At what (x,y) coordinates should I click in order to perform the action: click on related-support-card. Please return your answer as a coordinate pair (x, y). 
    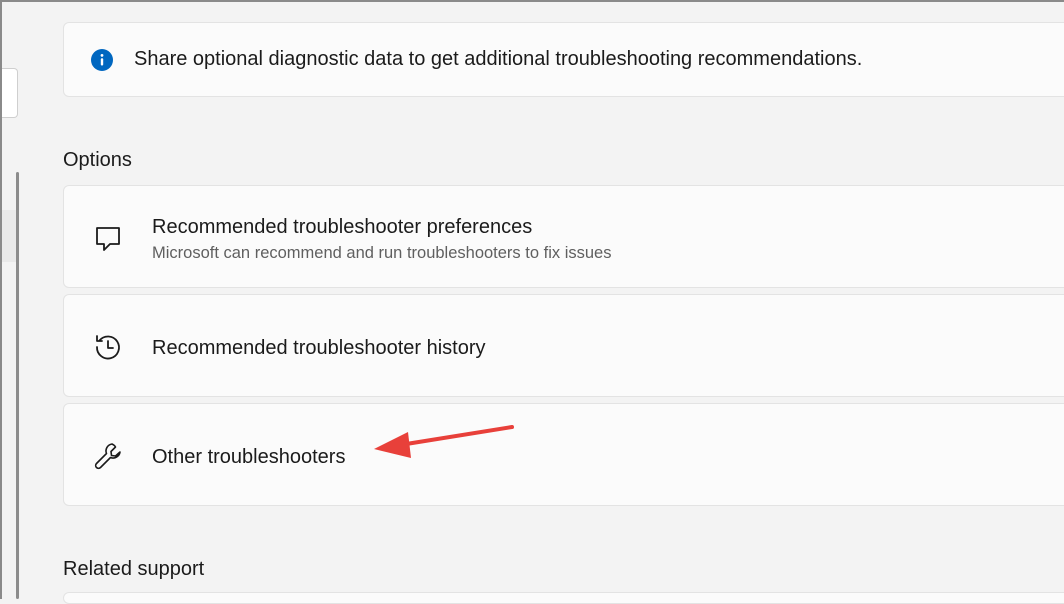
    Looking at the image, I should click on (563, 598).